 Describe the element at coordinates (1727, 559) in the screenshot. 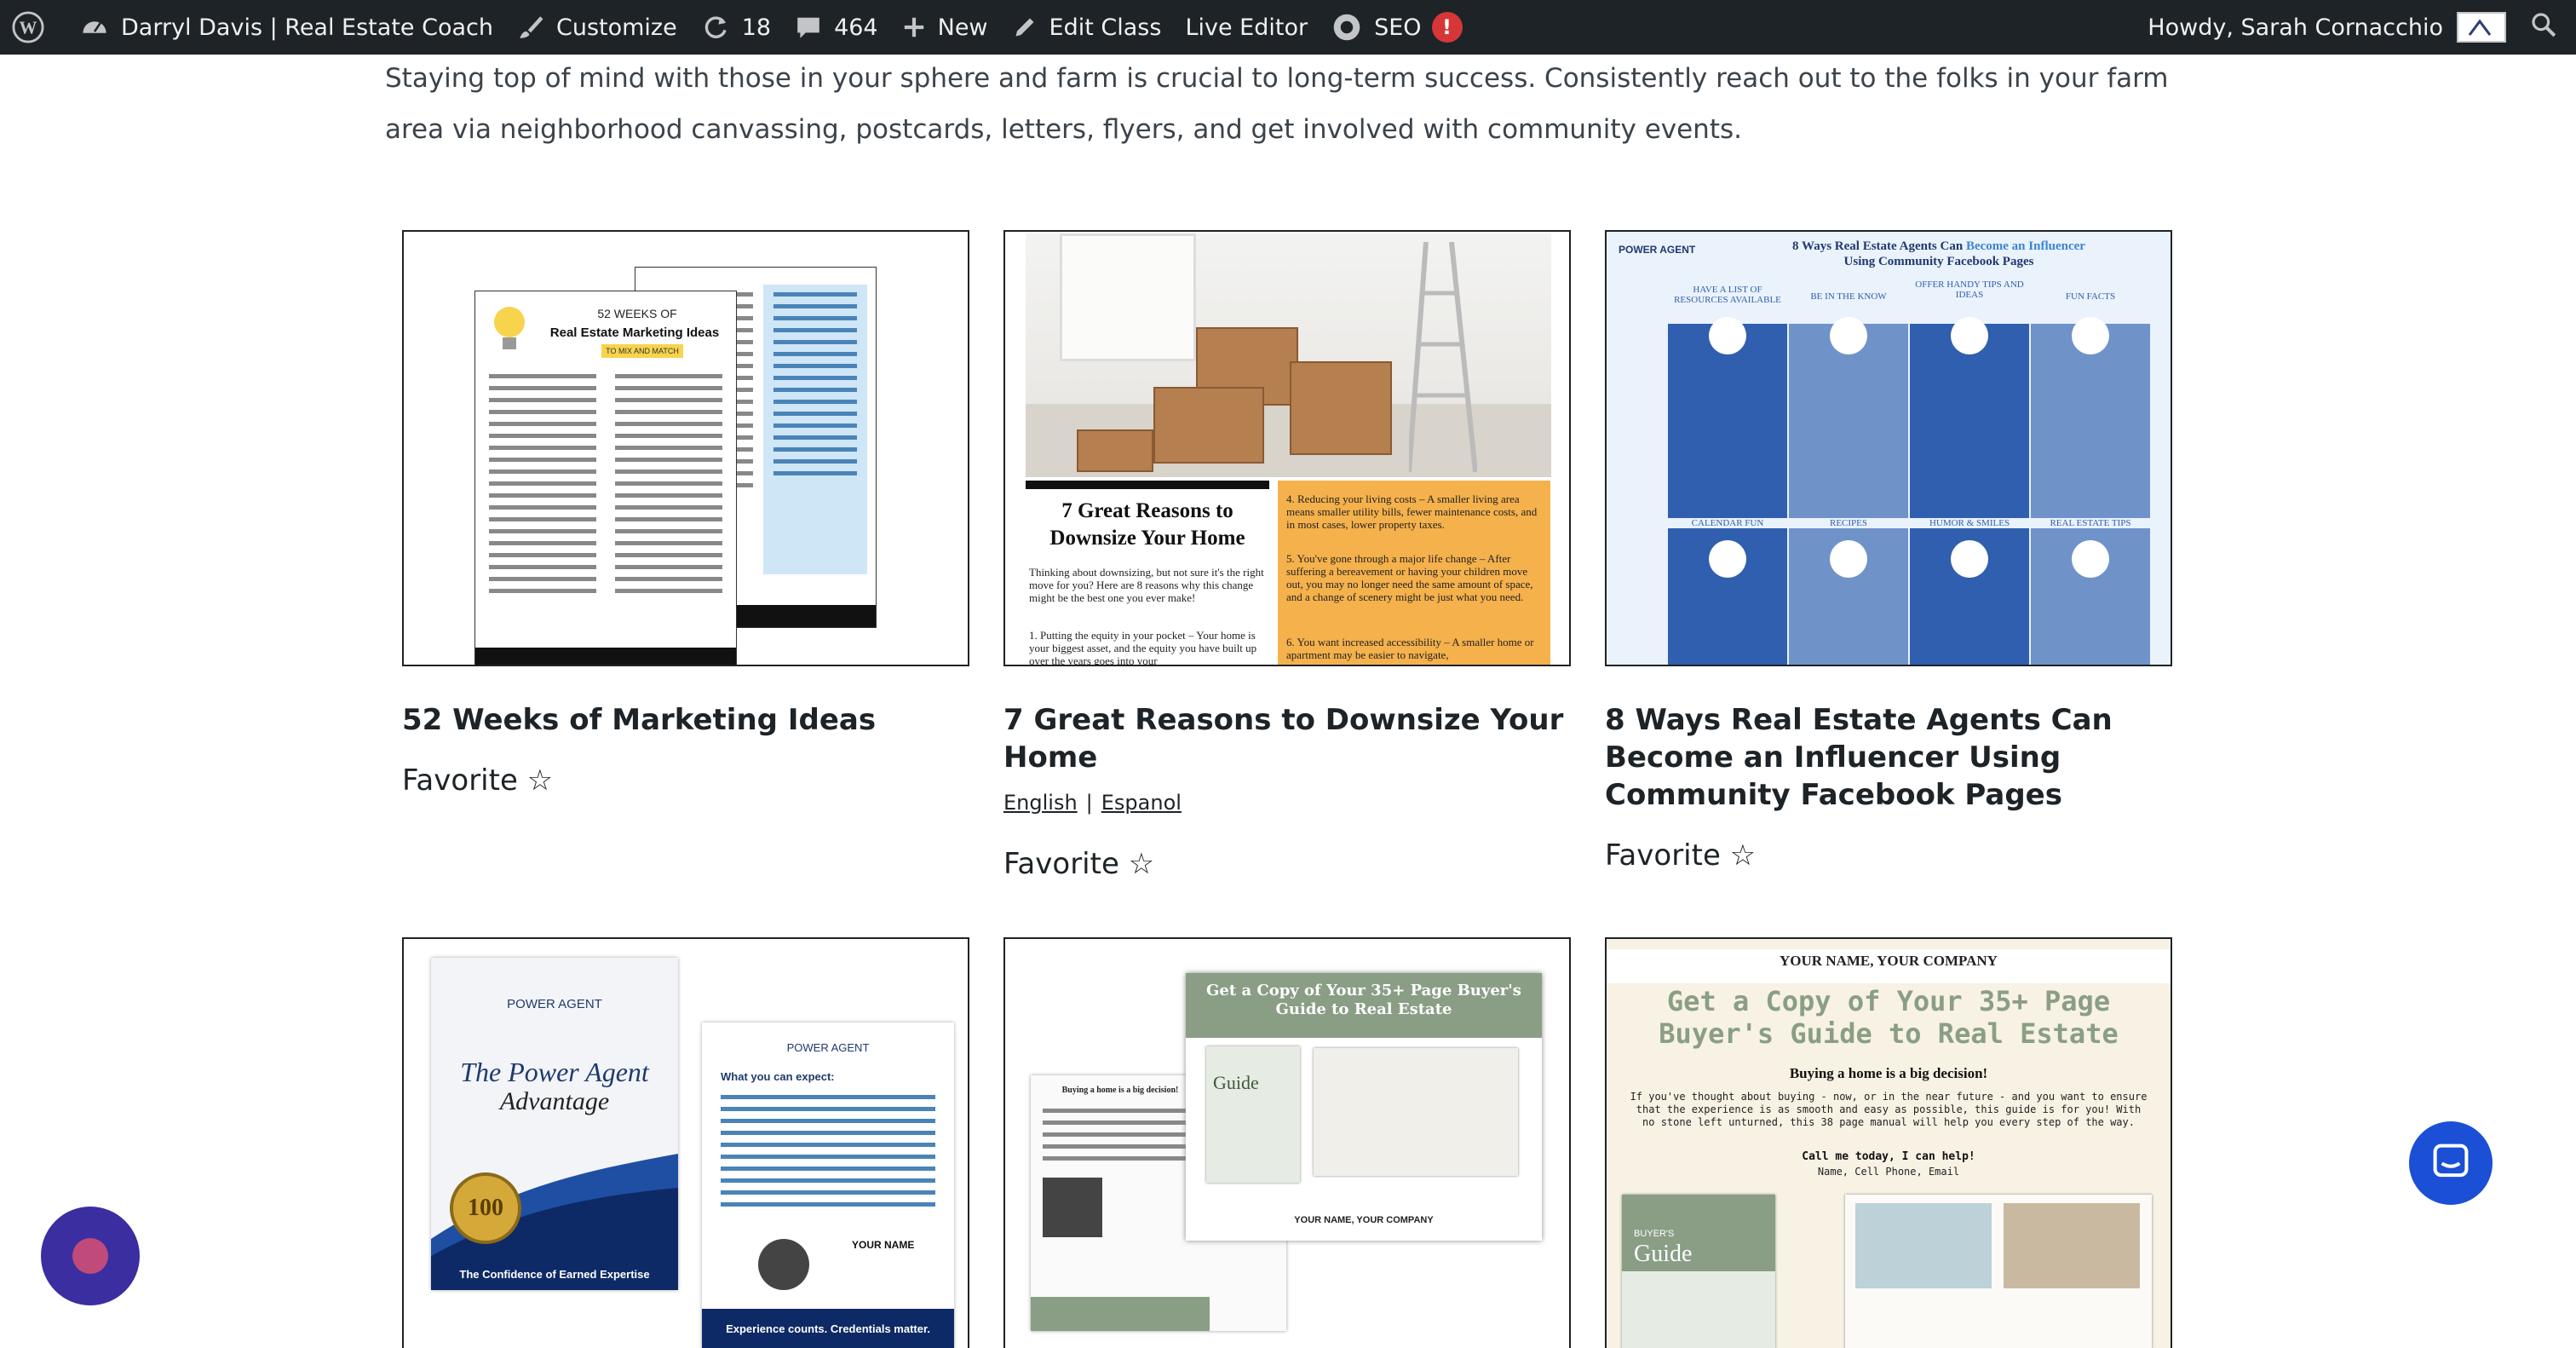

I see `calendar-icon` at that location.